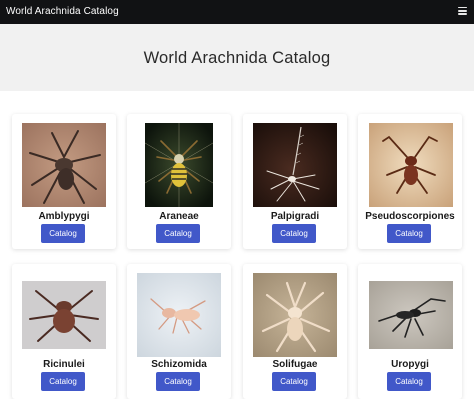  I want to click on uropygi-photo, so click(411, 315).